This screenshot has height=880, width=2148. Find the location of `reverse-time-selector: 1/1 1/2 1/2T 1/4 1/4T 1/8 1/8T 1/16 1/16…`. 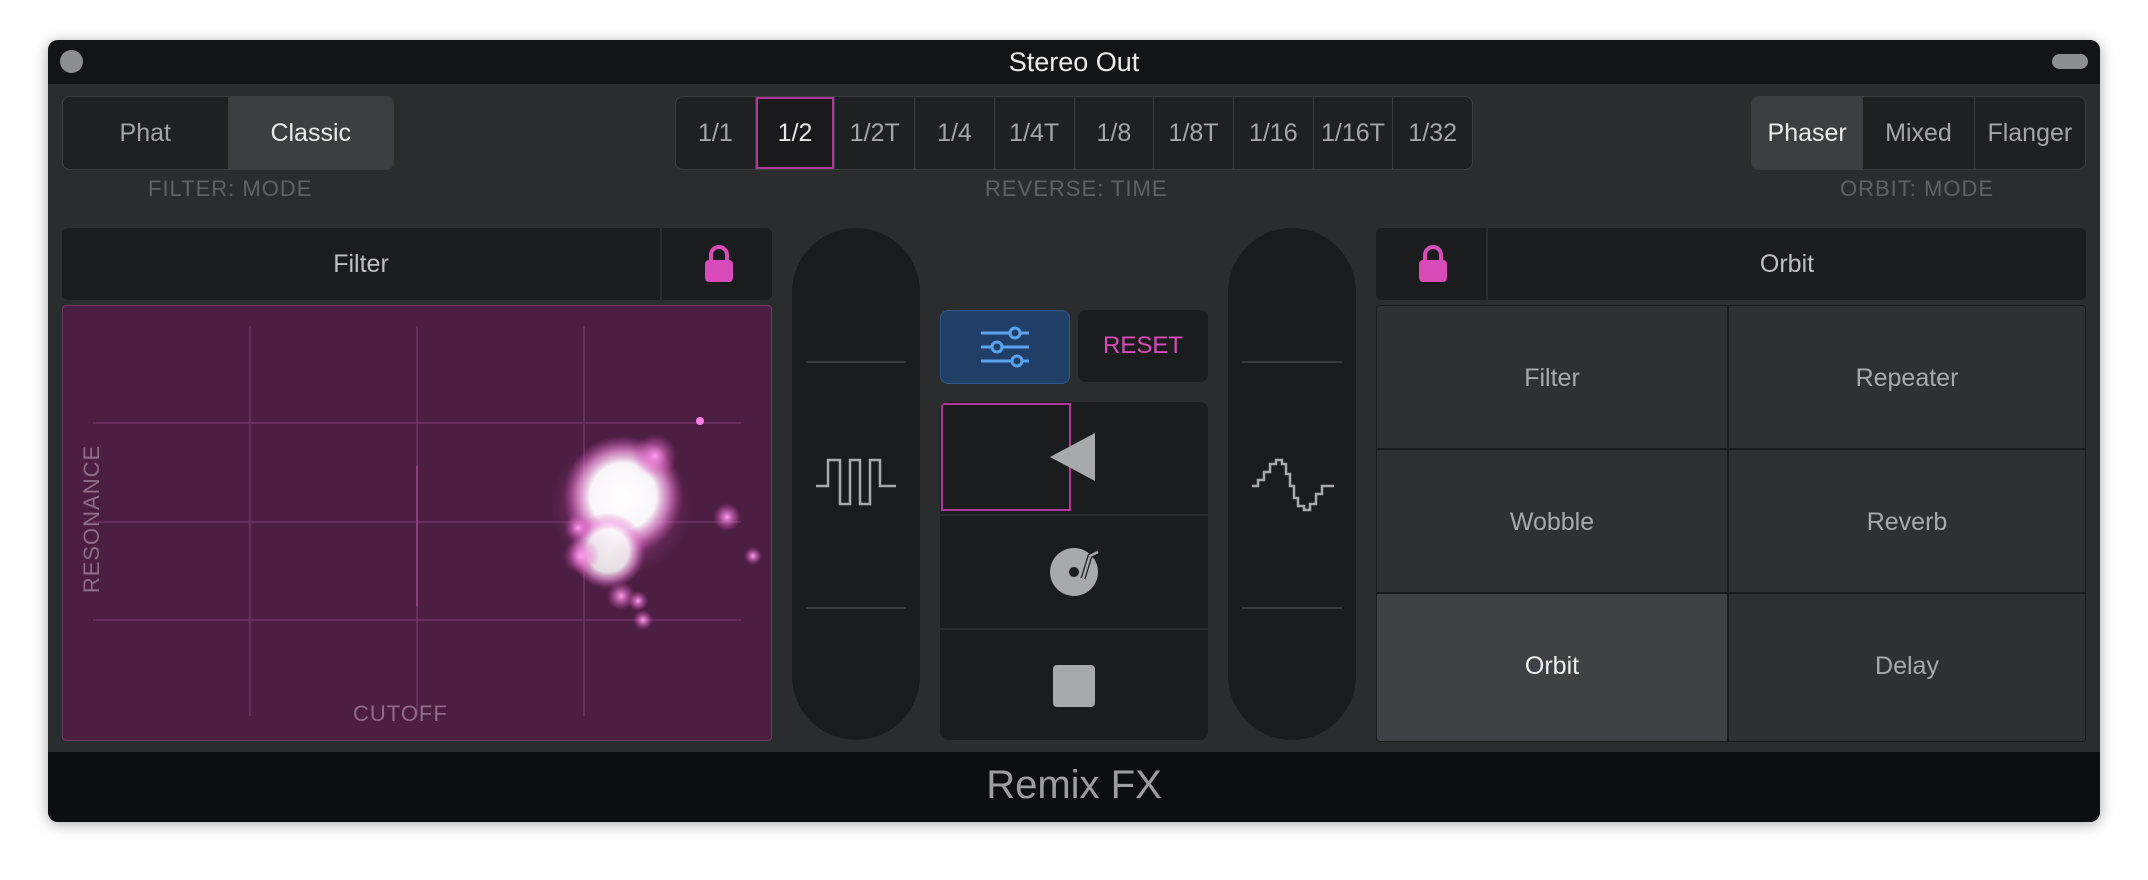

reverse-time-selector: 1/1 1/2 1/2T 1/4 1/4T 1/8 1/8T 1/16 1/16… is located at coordinates (1074, 133).